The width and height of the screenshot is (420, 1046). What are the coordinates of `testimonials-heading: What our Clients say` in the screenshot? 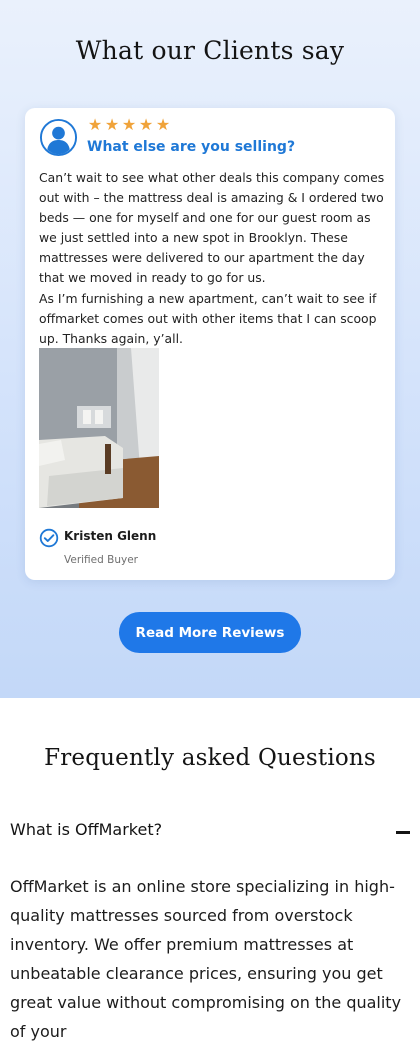 It's located at (210, 50).